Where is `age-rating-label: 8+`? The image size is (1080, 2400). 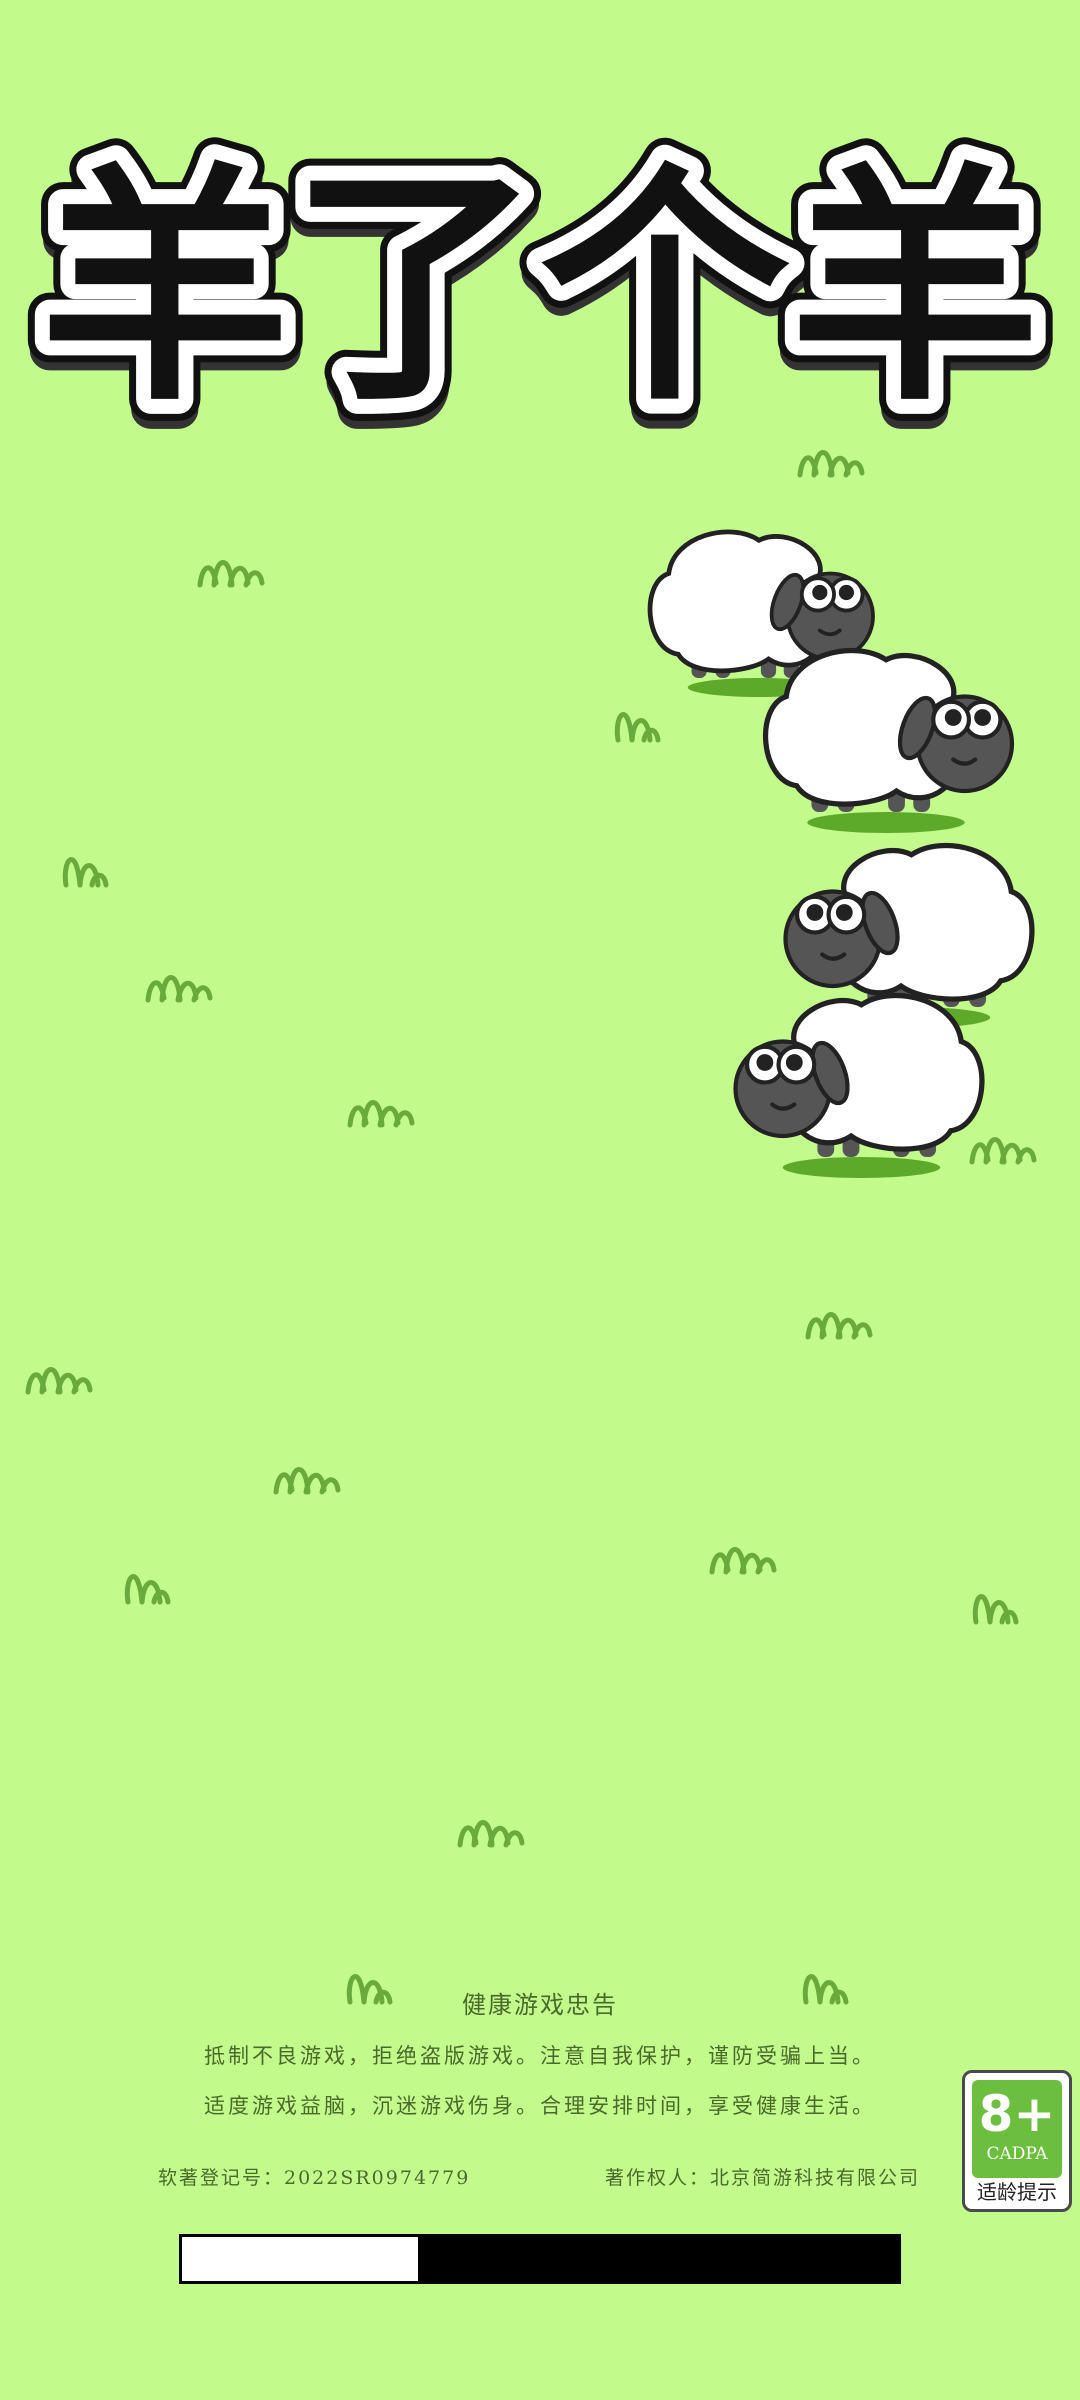
age-rating-label: 8+ is located at coordinates (1017, 2114).